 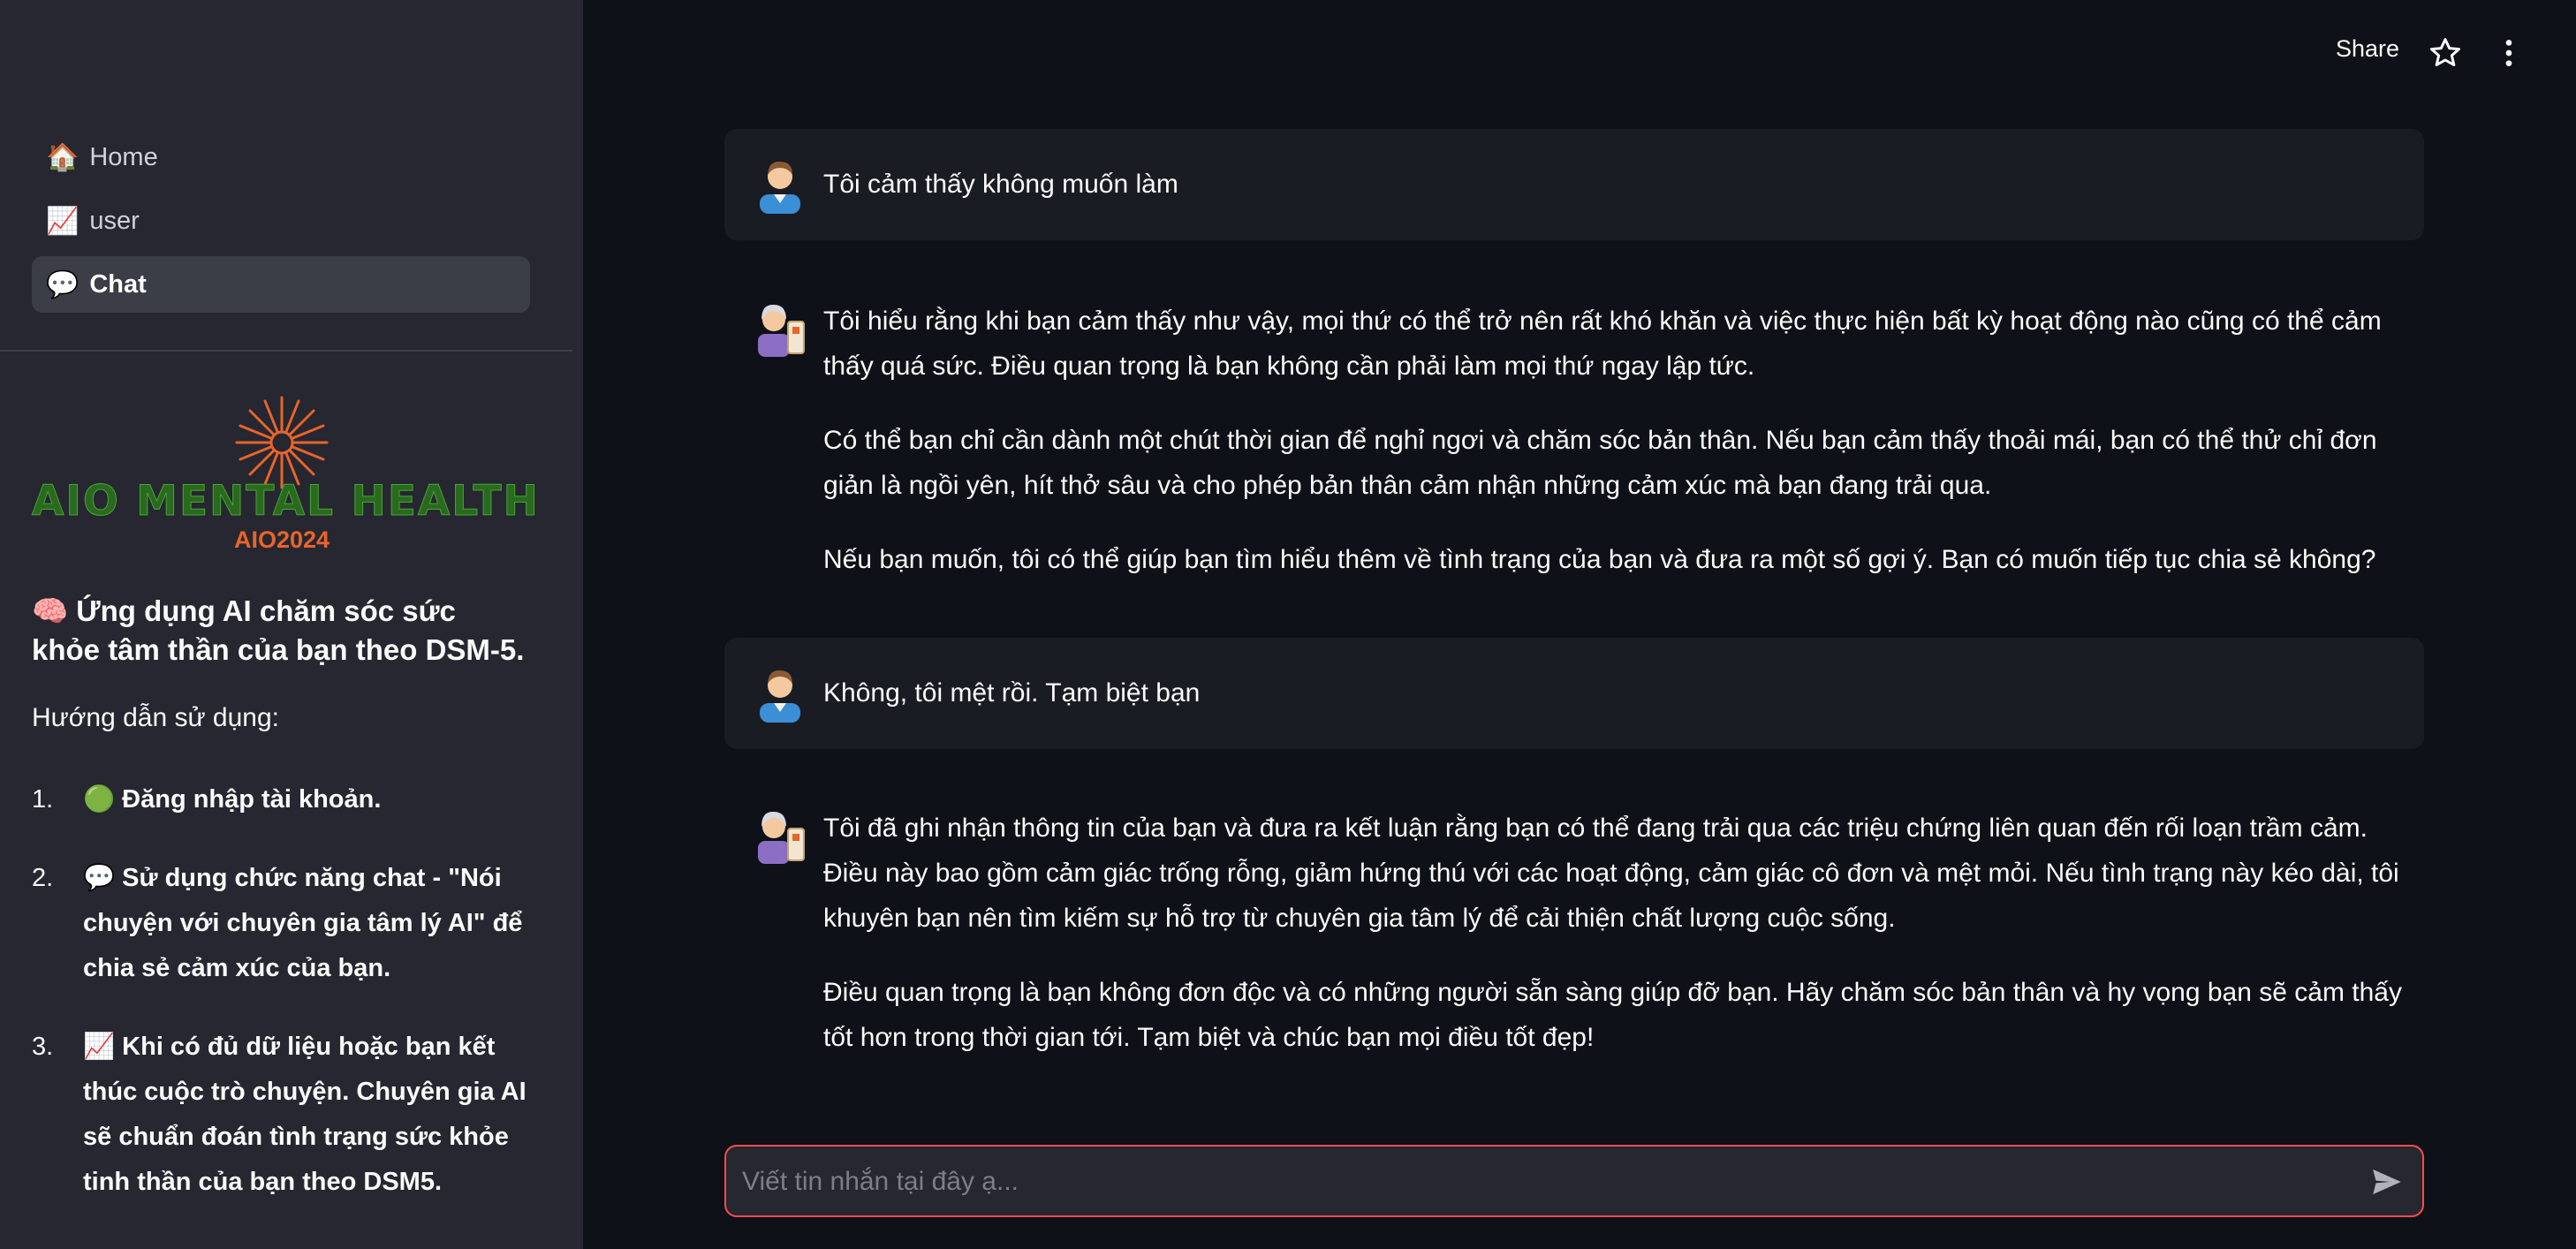 What do you see at coordinates (156, 717) in the screenshot?
I see `guide-title: Hướng dẫn sử dụng:` at bounding box center [156, 717].